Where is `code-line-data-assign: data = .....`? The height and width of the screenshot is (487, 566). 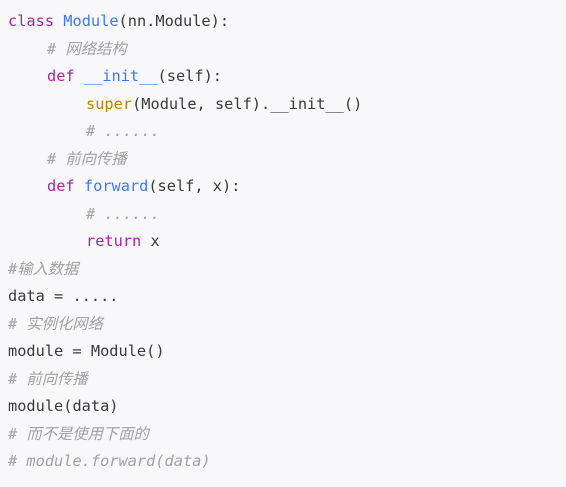
code-line-data-assign: data = ..... is located at coordinates (287, 297).